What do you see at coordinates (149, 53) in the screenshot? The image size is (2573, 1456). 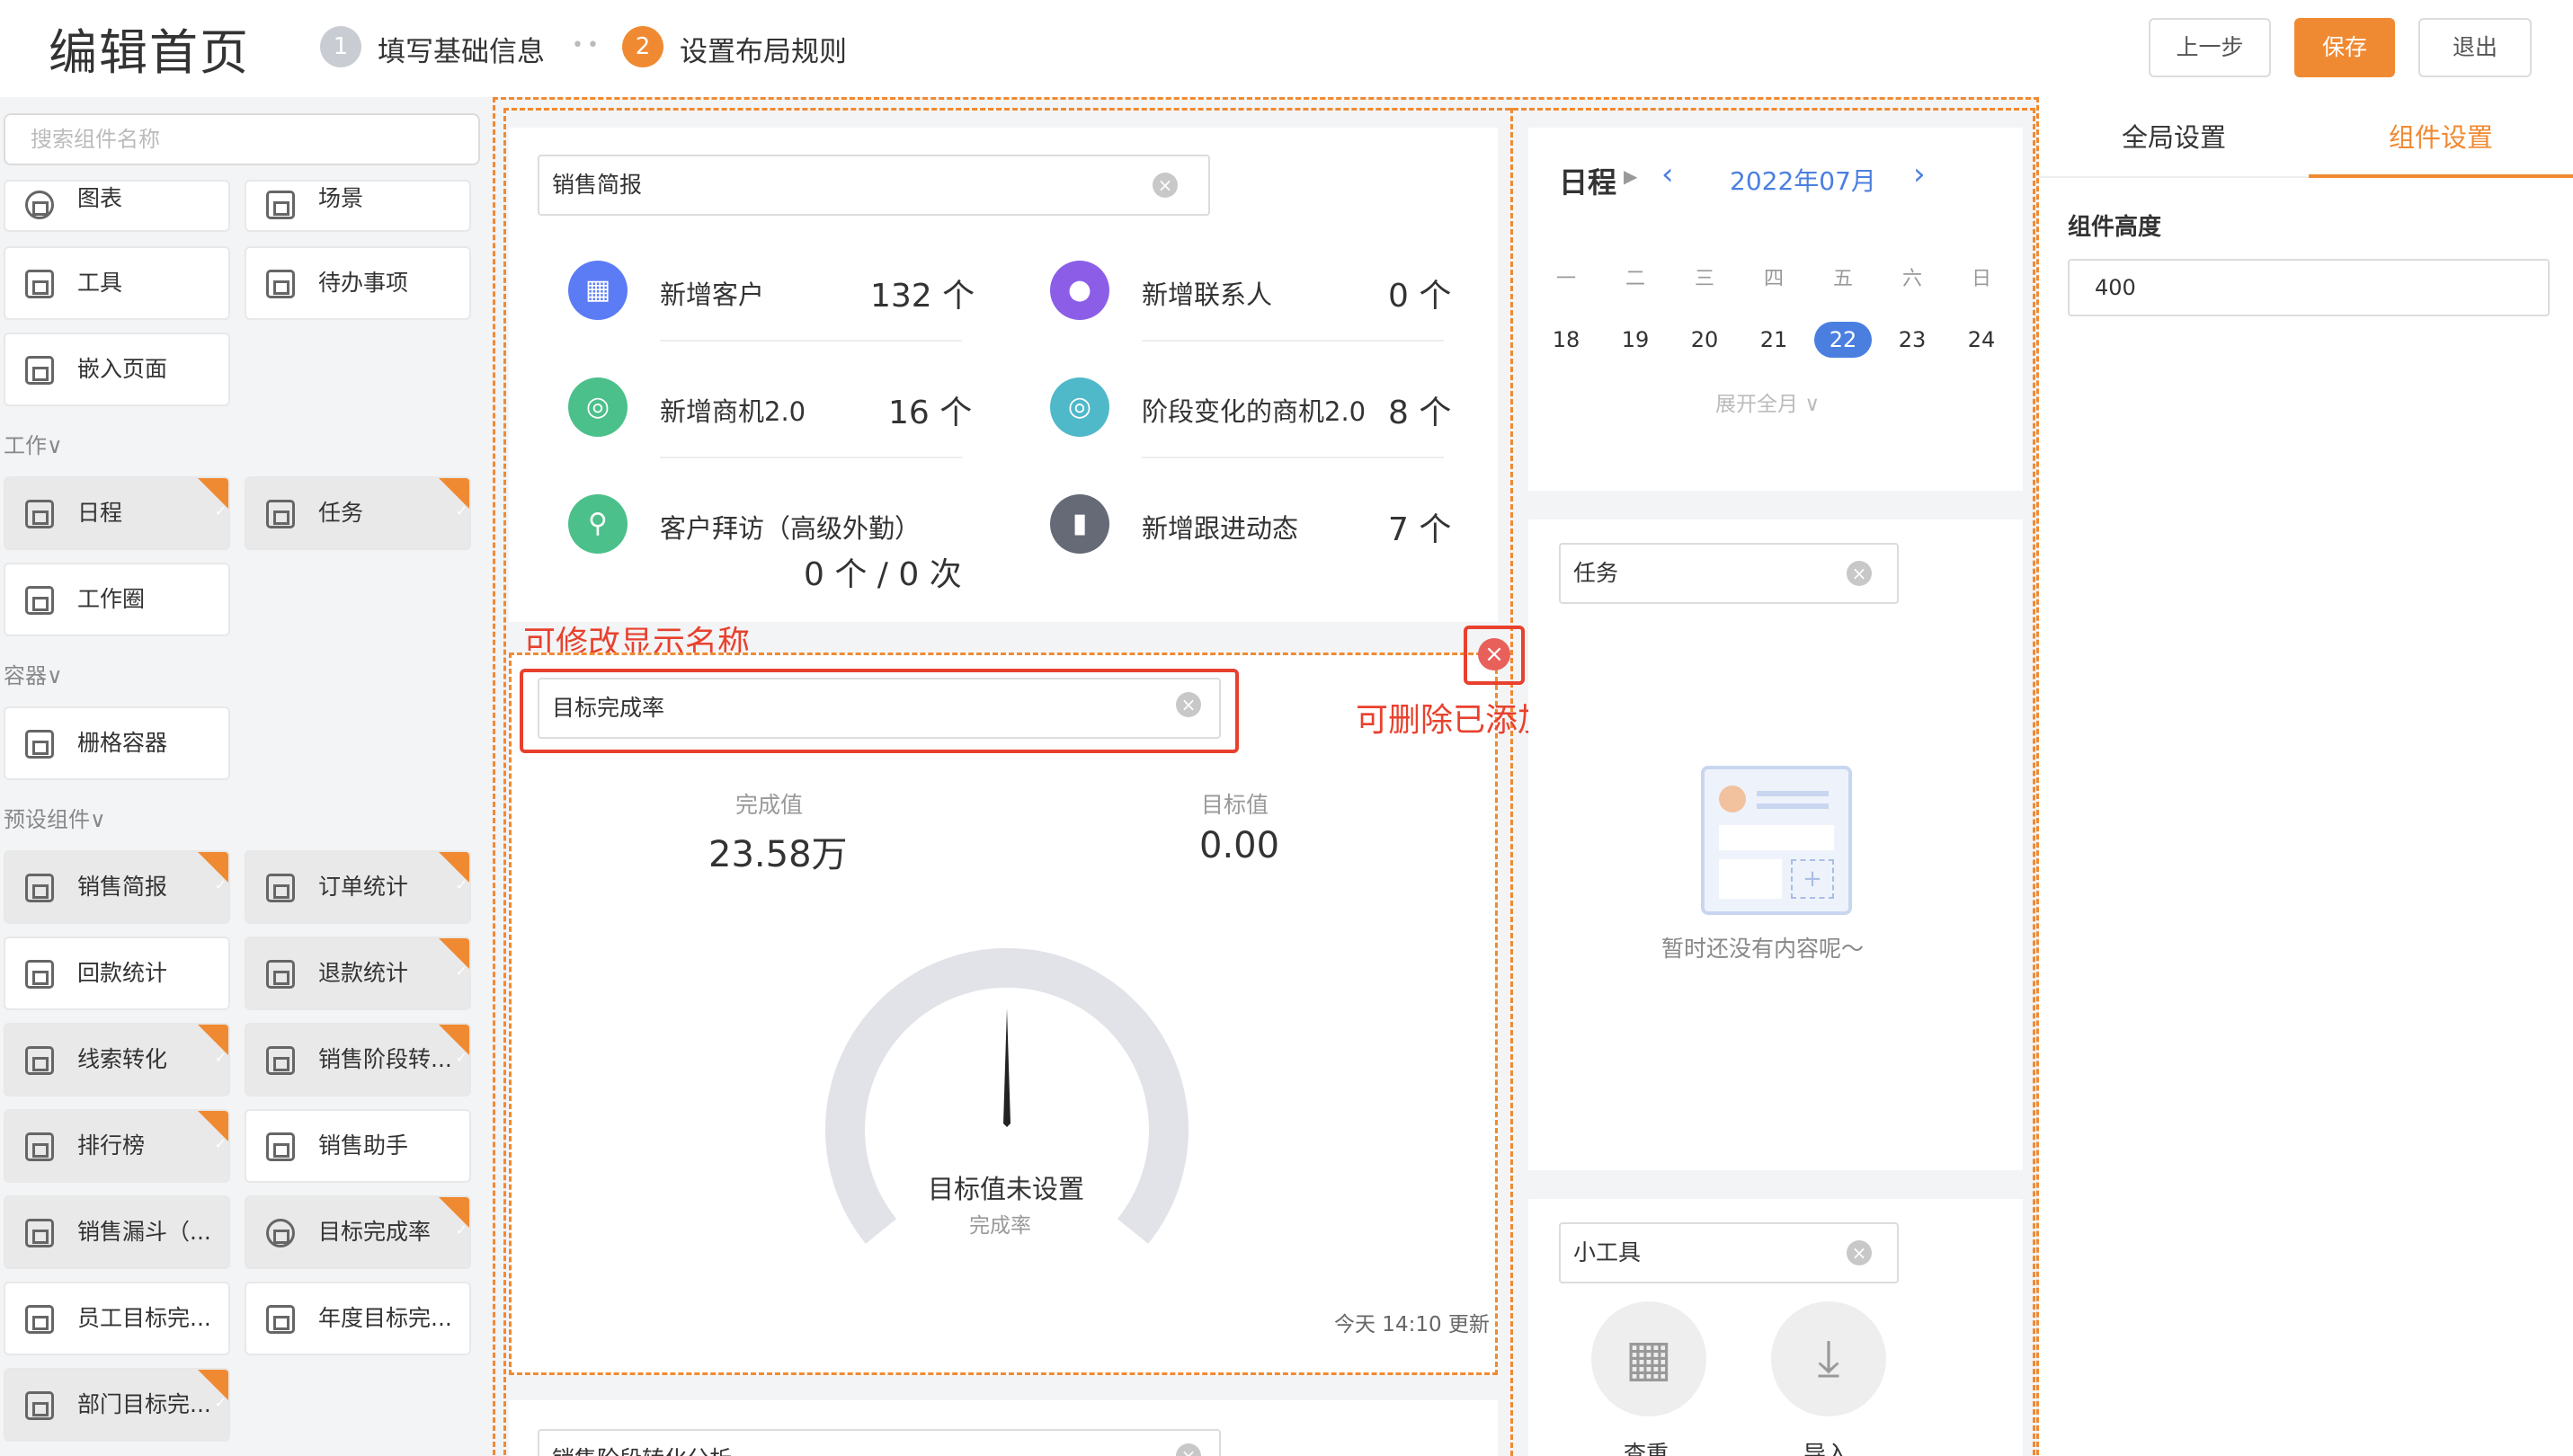 I see `page-title: 编辑首页` at bounding box center [149, 53].